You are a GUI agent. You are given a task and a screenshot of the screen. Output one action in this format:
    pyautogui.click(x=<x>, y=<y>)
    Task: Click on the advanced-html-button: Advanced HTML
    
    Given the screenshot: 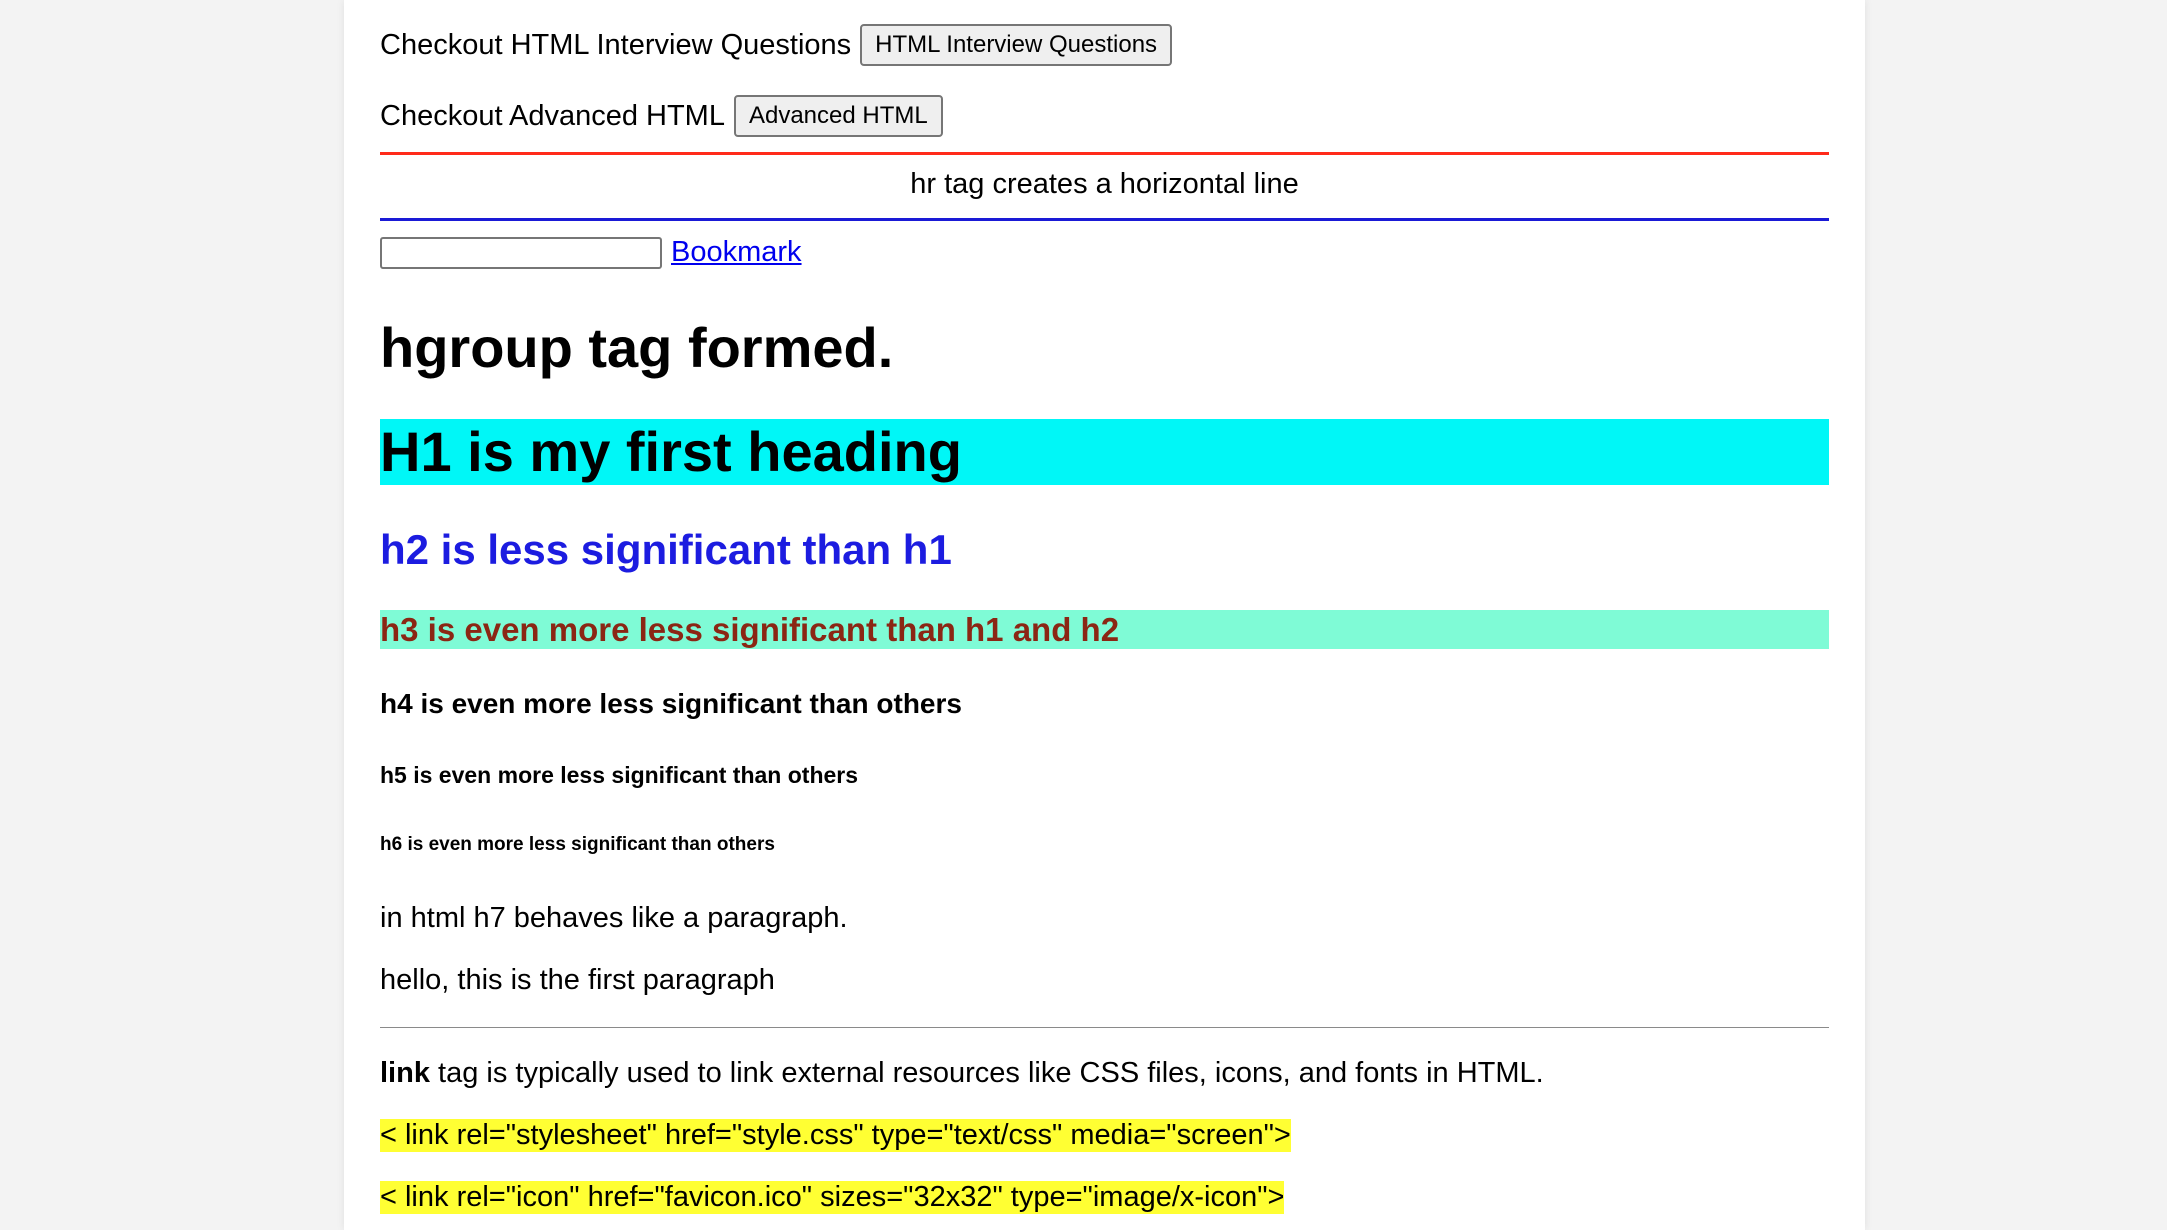 What is the action you would take?
    pyautogui.click(x=838, y=116)
    